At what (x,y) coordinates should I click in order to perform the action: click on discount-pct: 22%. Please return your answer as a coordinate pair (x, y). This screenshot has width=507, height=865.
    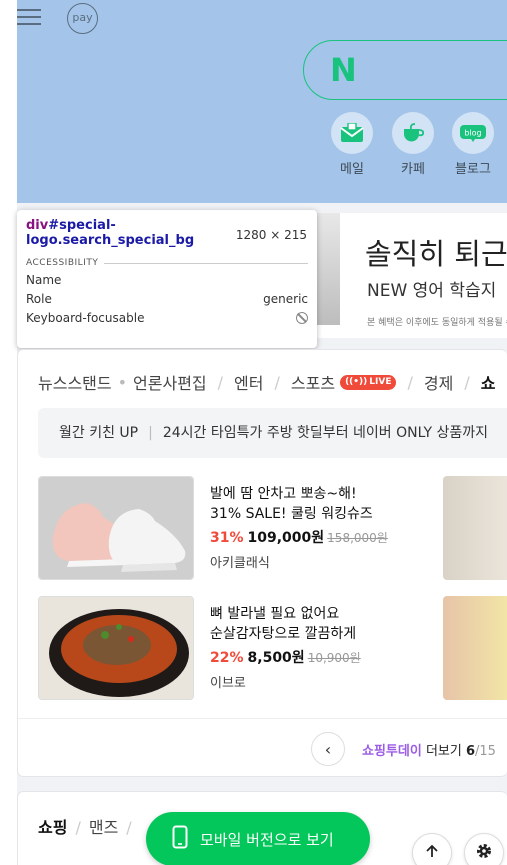
    Looking at the image, I should click on (227, 658).